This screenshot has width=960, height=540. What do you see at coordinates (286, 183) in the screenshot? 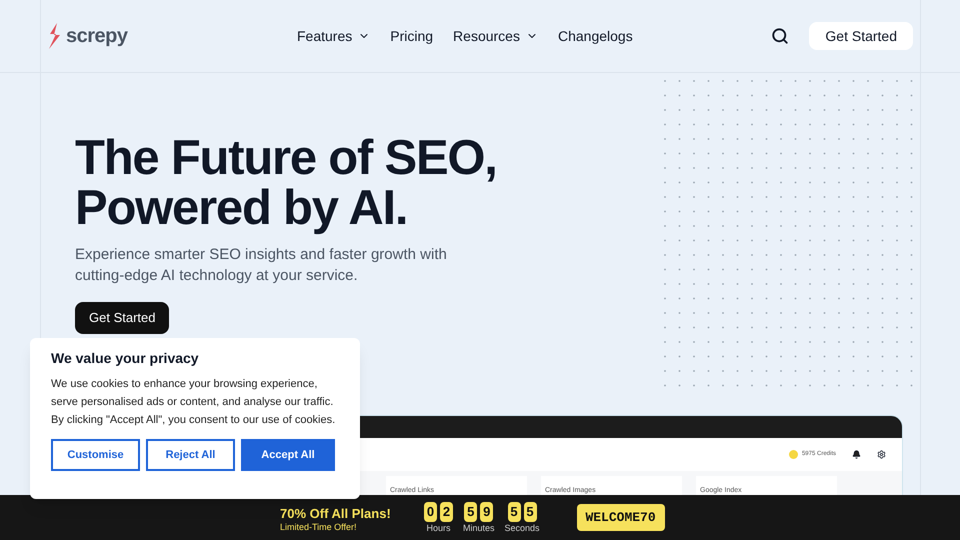
I see `hero-title: The Future of SEO, Powered by AI.` at bounding box center [286, 183].